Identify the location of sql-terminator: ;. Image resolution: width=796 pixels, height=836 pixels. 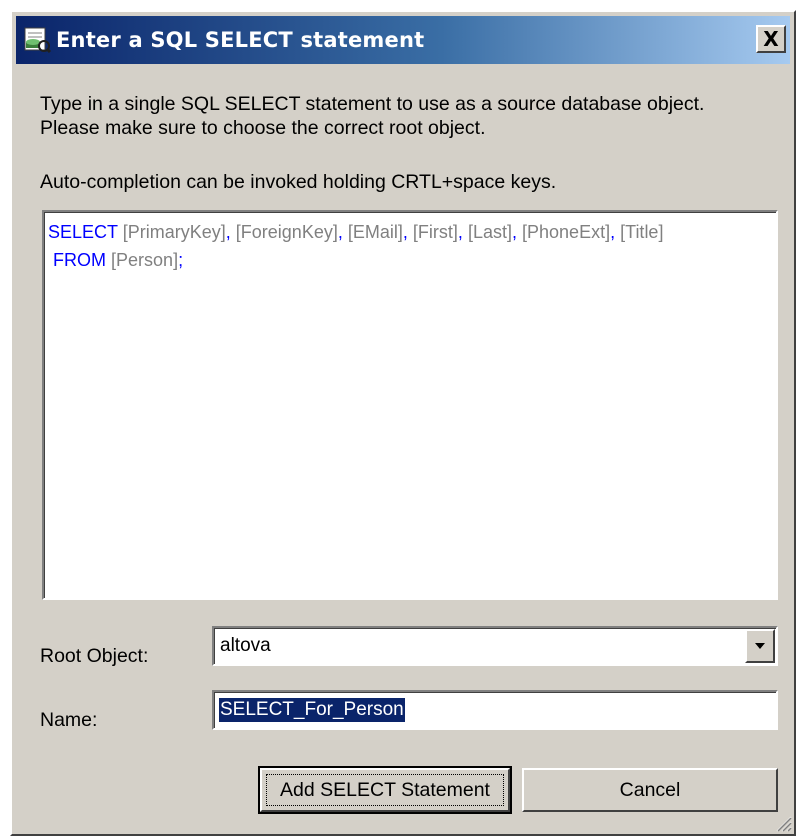
(181, 260).